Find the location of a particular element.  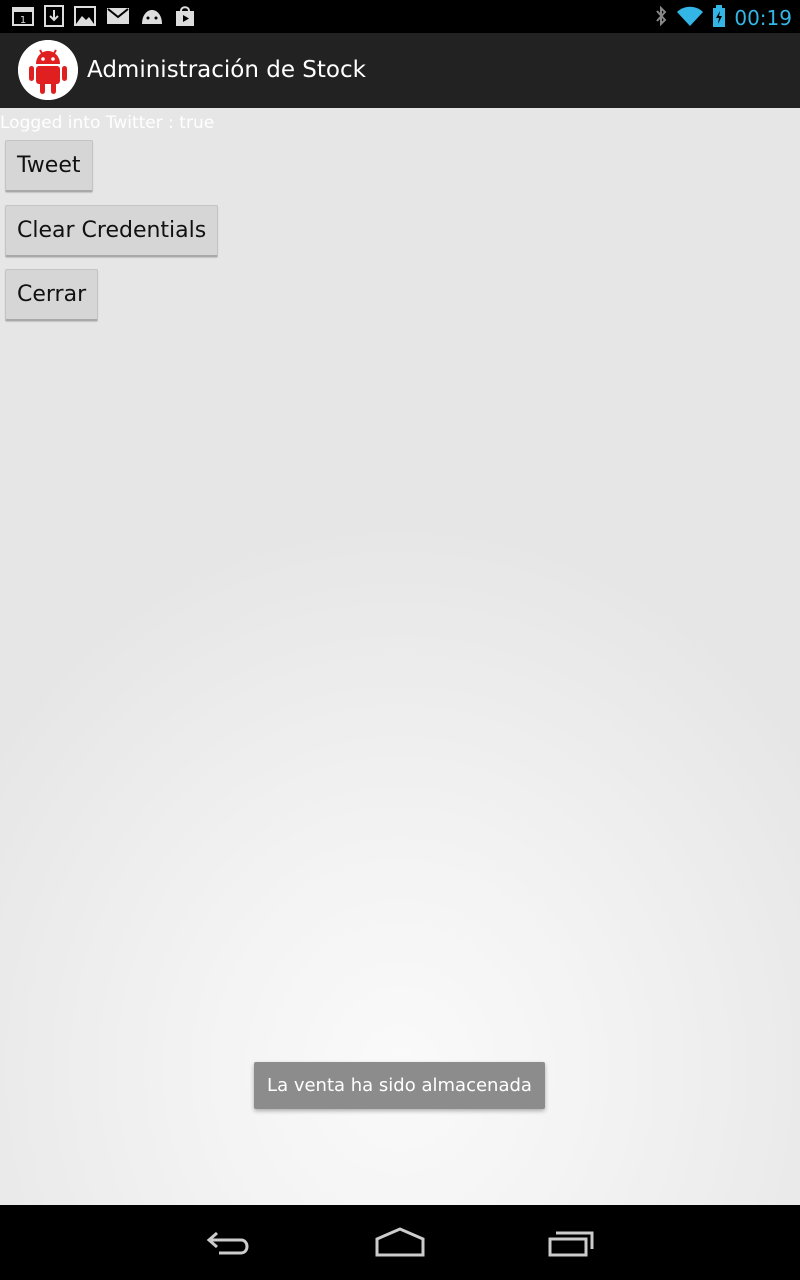

bluetooth-icon is located at coordinates (661, 18).